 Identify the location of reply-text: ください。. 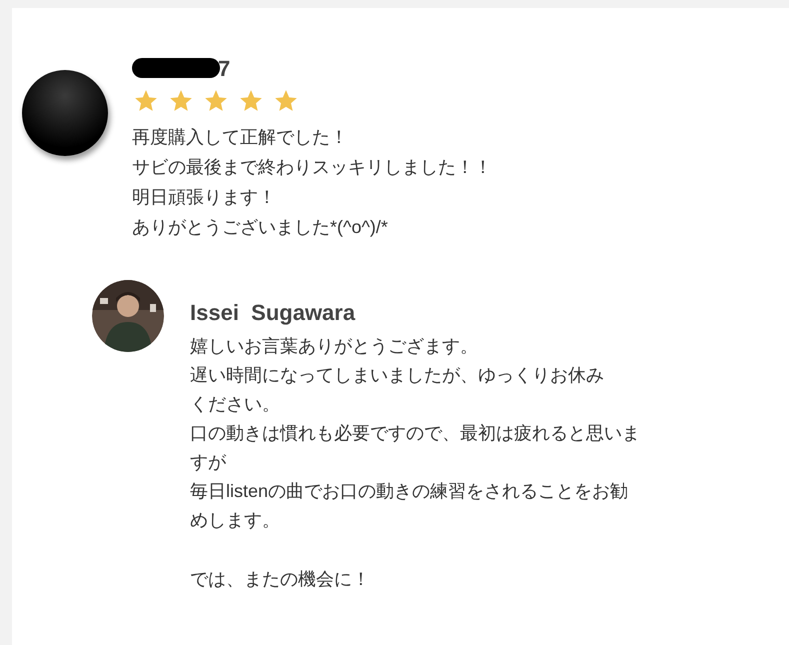
(235, 404).